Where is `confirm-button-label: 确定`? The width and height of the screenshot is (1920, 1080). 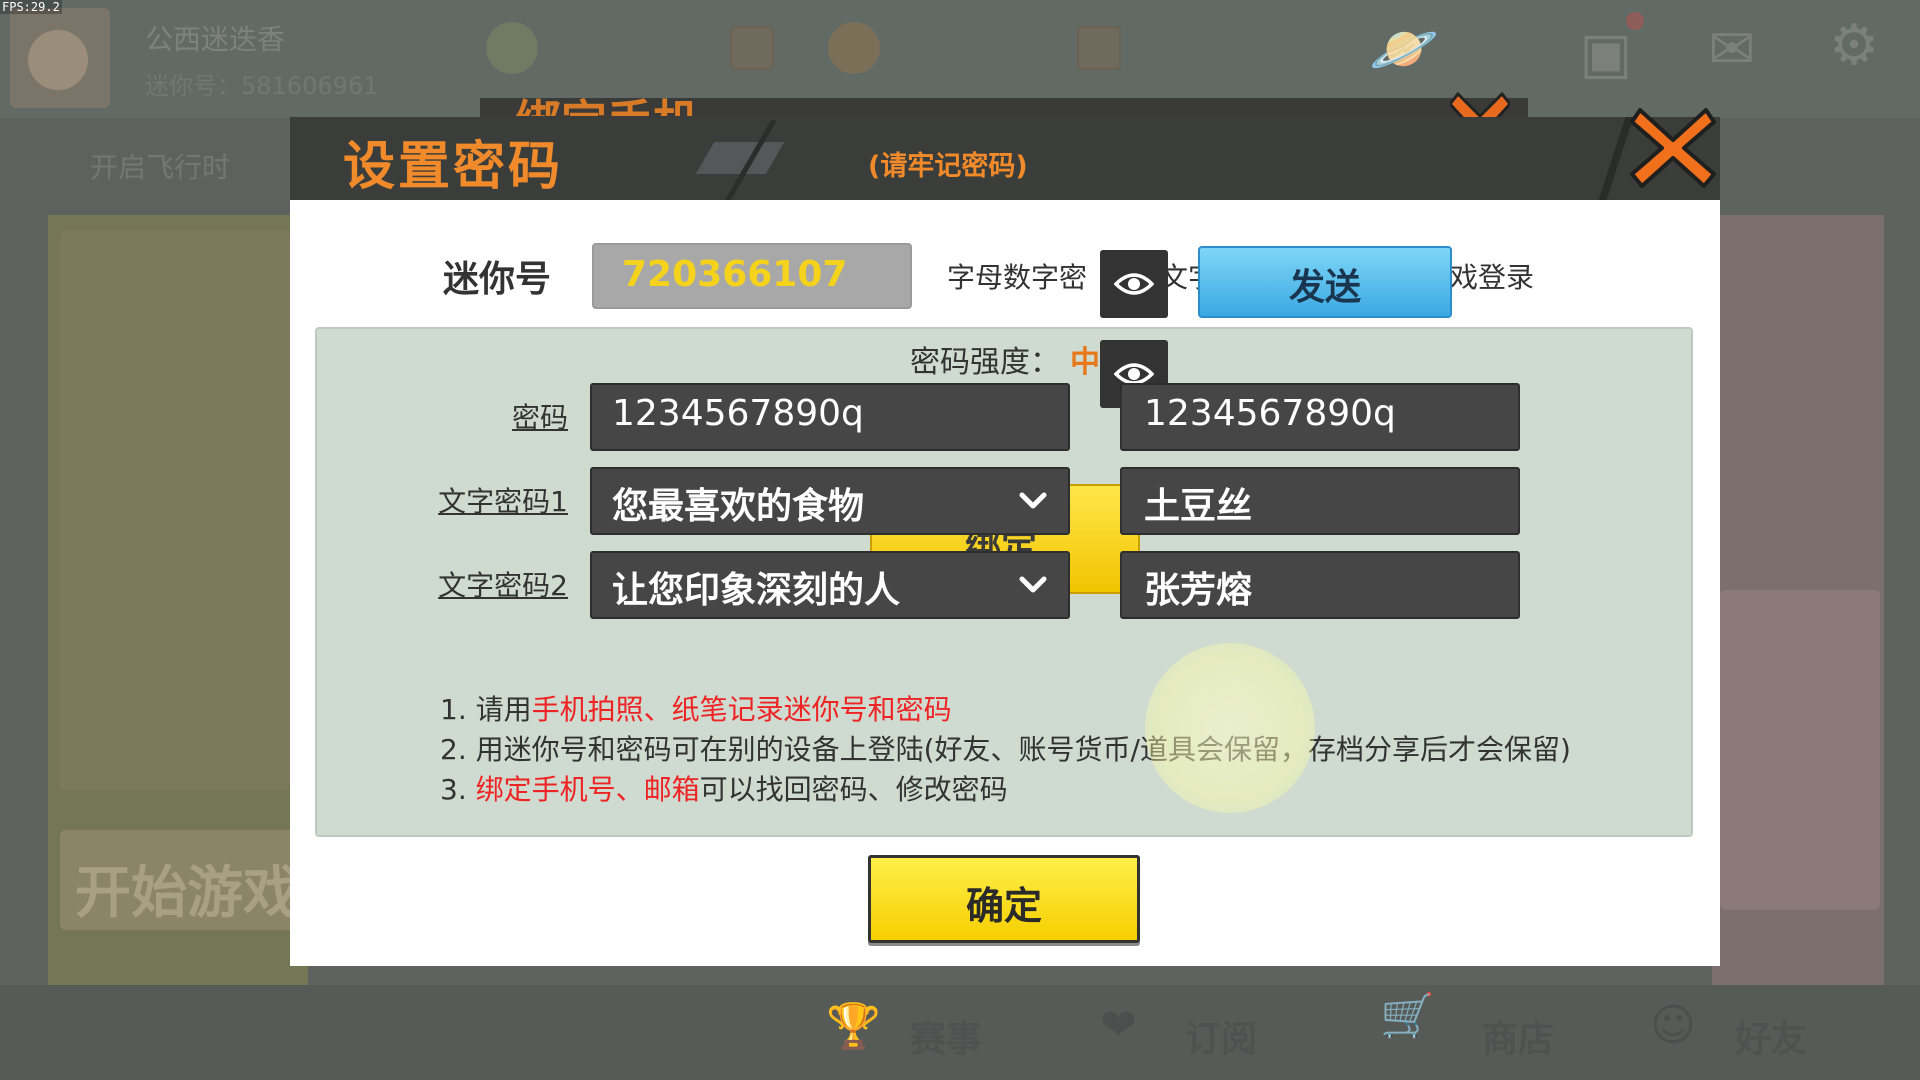 confirm-button-label: 确定 is located at coordinates (1003, 906).